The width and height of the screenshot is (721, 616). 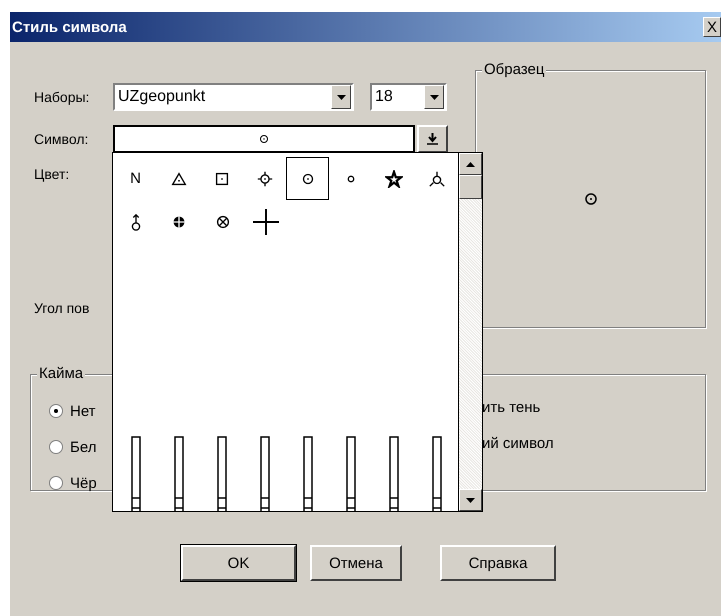 I want to click on field-label: Цвет:, so click(x=52, y=175).